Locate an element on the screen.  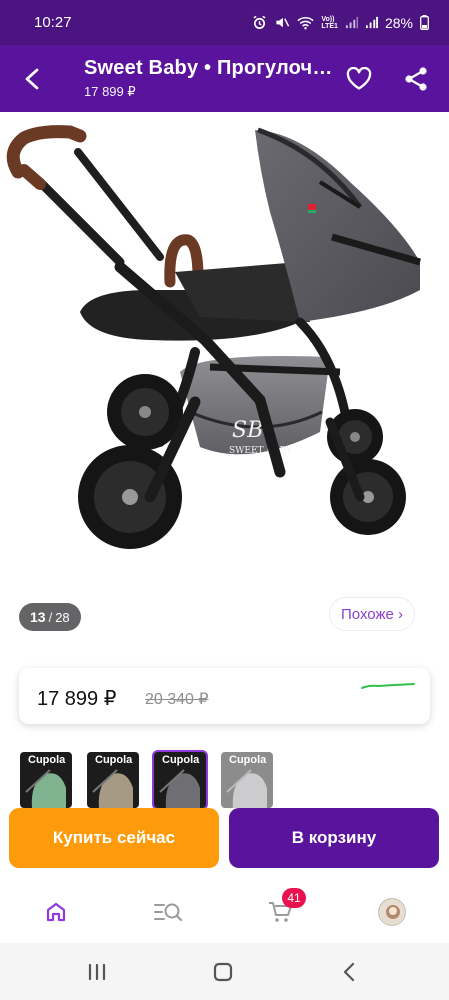
signal-icon is located at coordinates (351, 22).